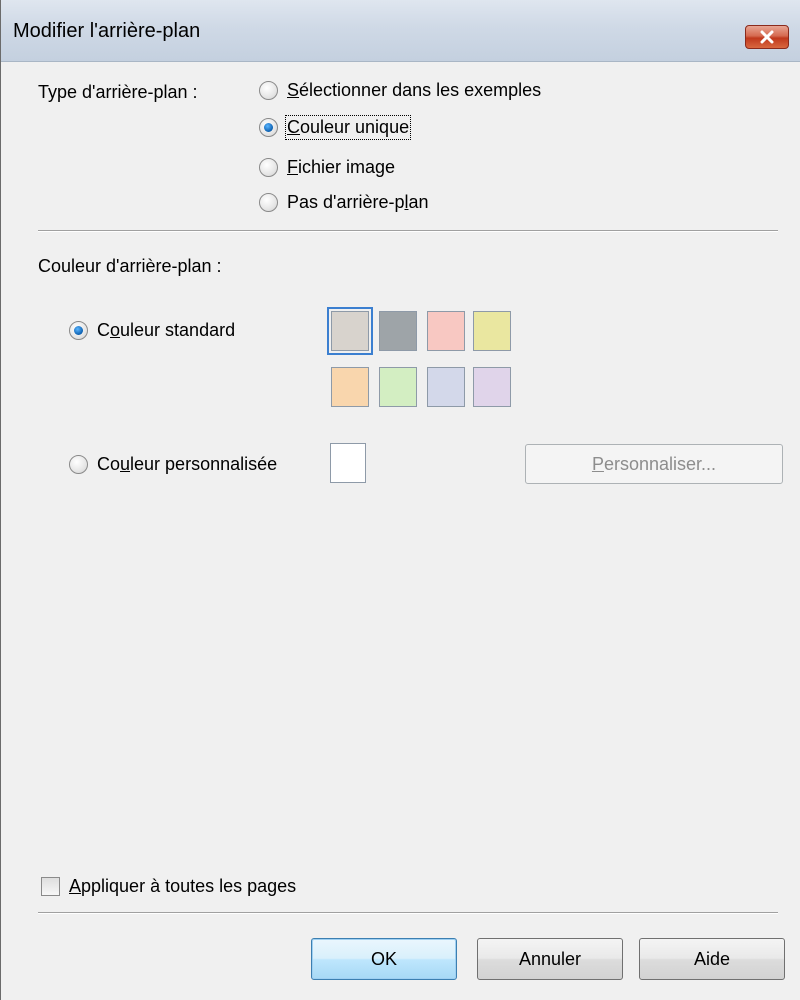  I want to click on ok-button: OK, so click(384, 959).